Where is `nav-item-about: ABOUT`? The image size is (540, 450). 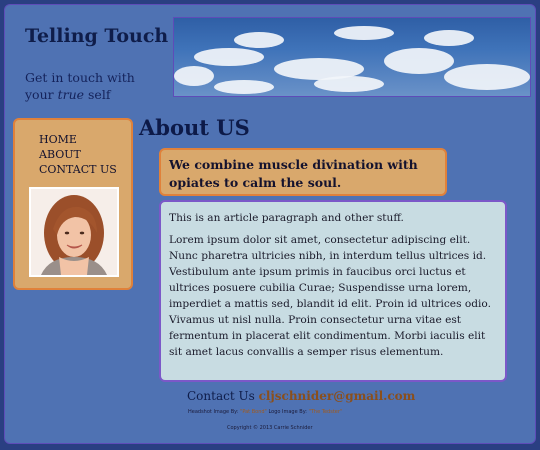 nav-item-about: ABOUT is located at coordinates (78, 154).